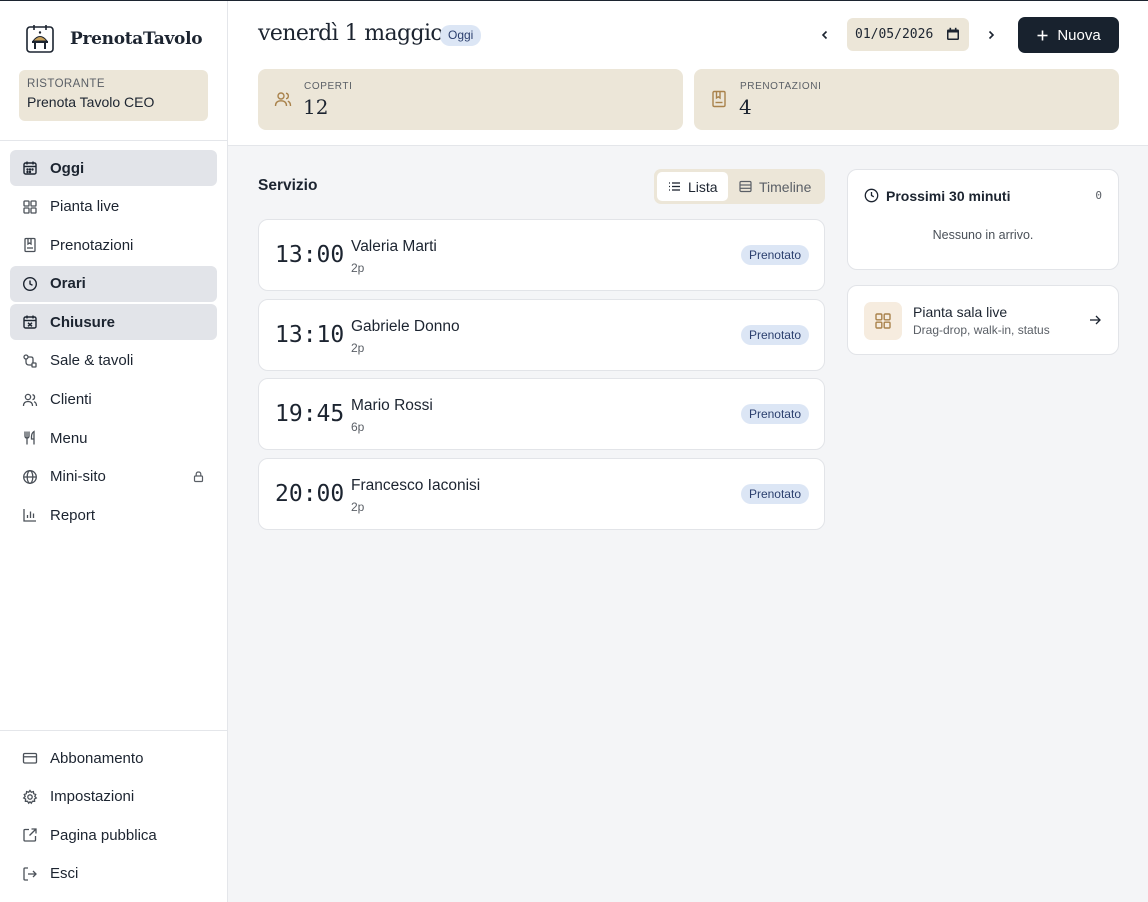  Describe the element at coordinates (113, 438) in the screenshot. I see `sidebar-item-menu: Menu` at that location.